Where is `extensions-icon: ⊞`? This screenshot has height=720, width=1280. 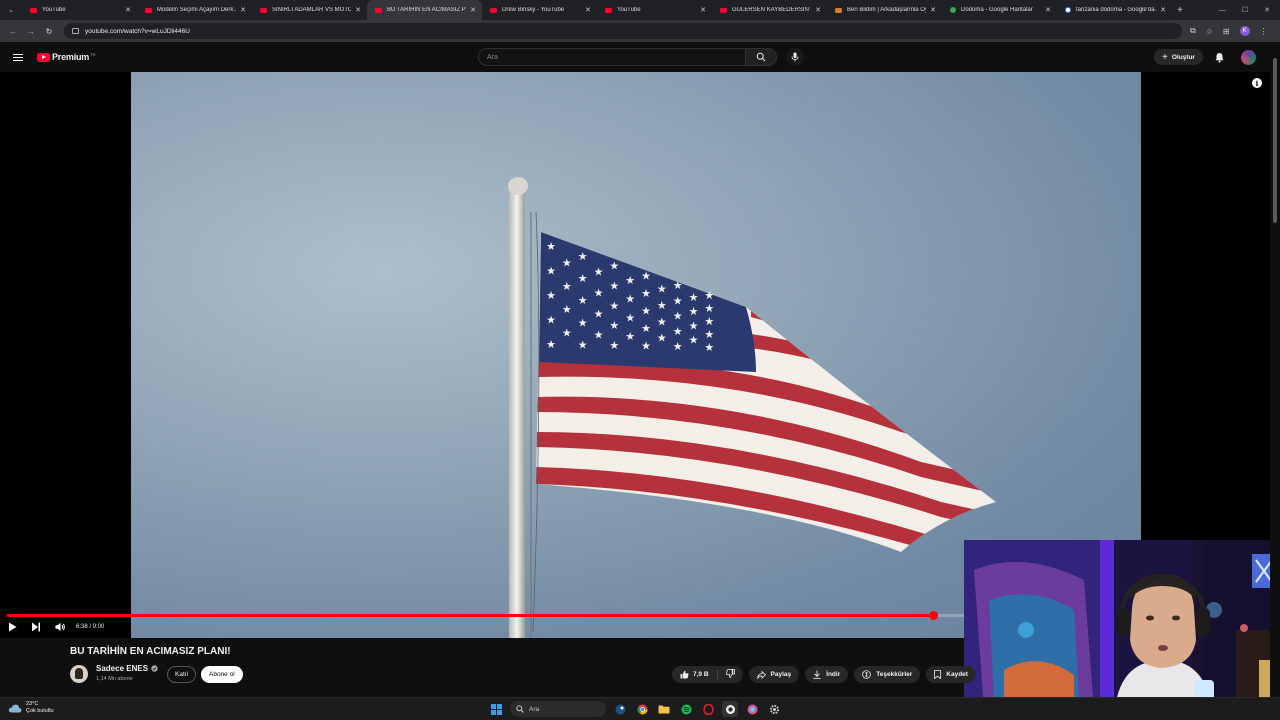
extensions-icon: ⊞ is located at coordinates (1226, 31).